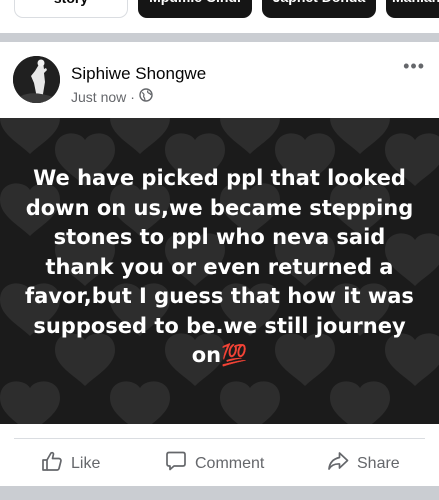 The width and height of the screenshot is (439, 500). What do you see at coordinates (195, 9) in the screenshot?
I see `story-card: Mpumie Cindi` at bounding box center [195, 9].